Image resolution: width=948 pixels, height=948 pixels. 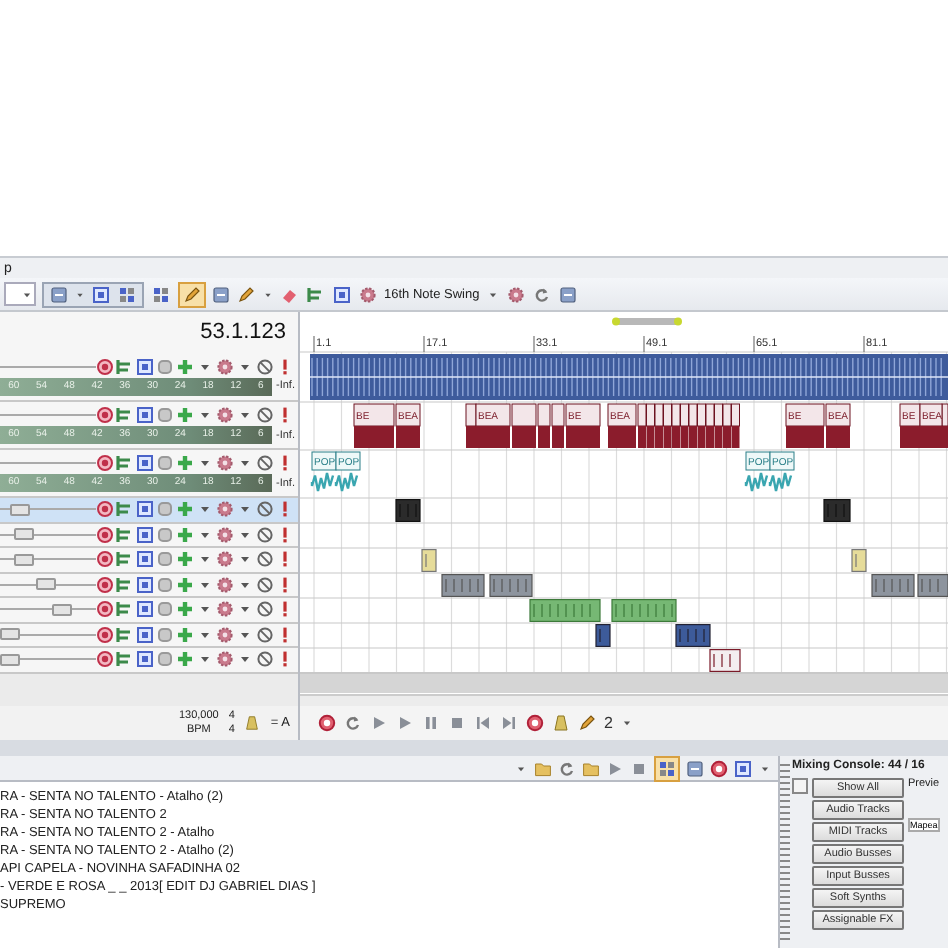 I want to click on horizontal-scrollbar, so click(x=624, y=699).